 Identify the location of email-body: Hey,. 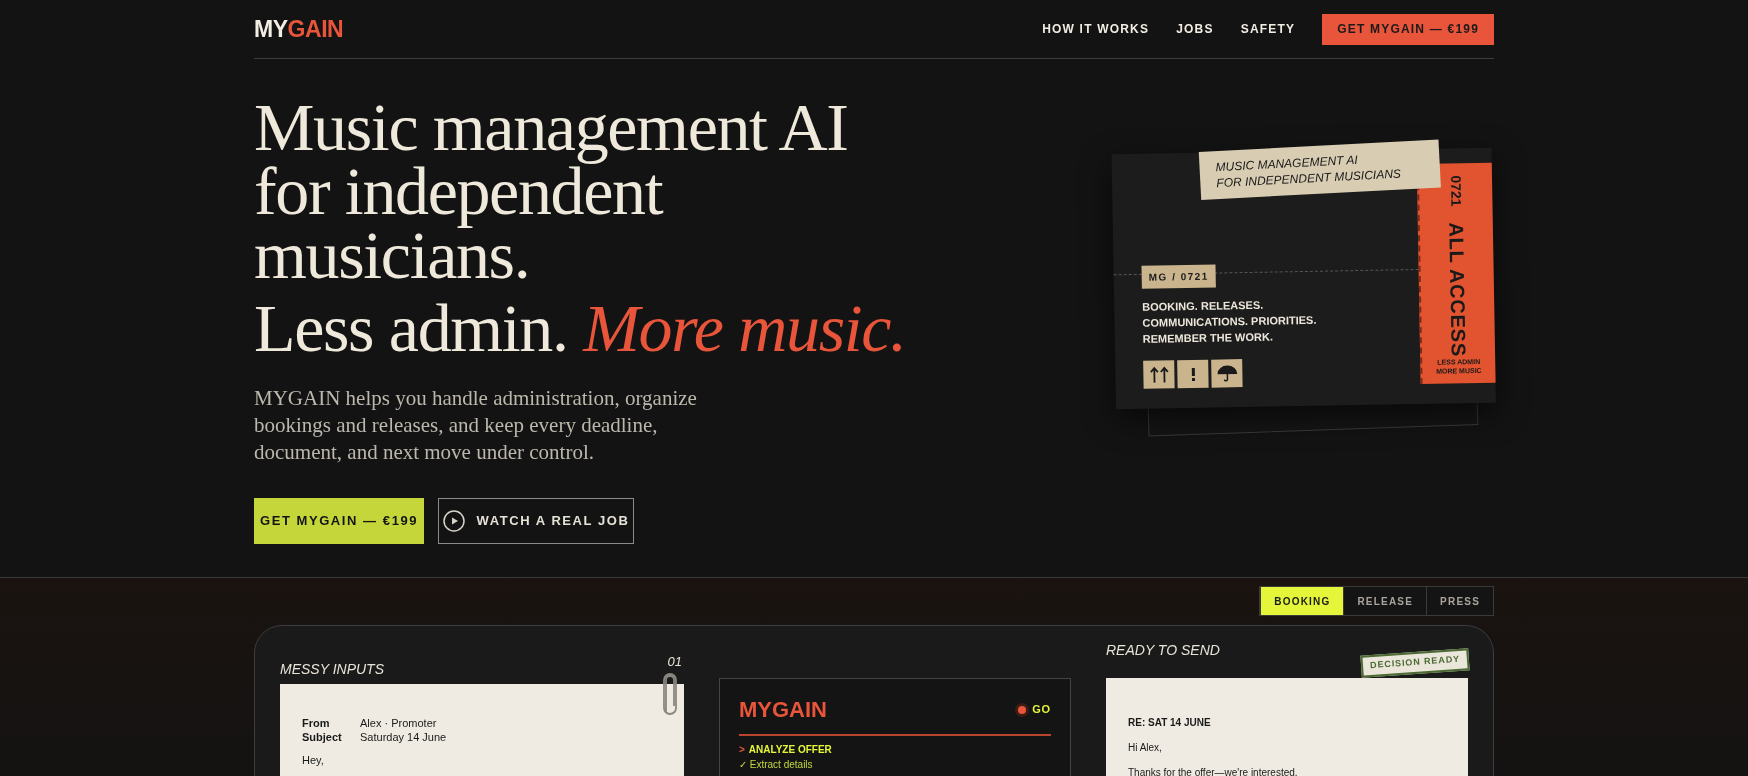
(313, 760).